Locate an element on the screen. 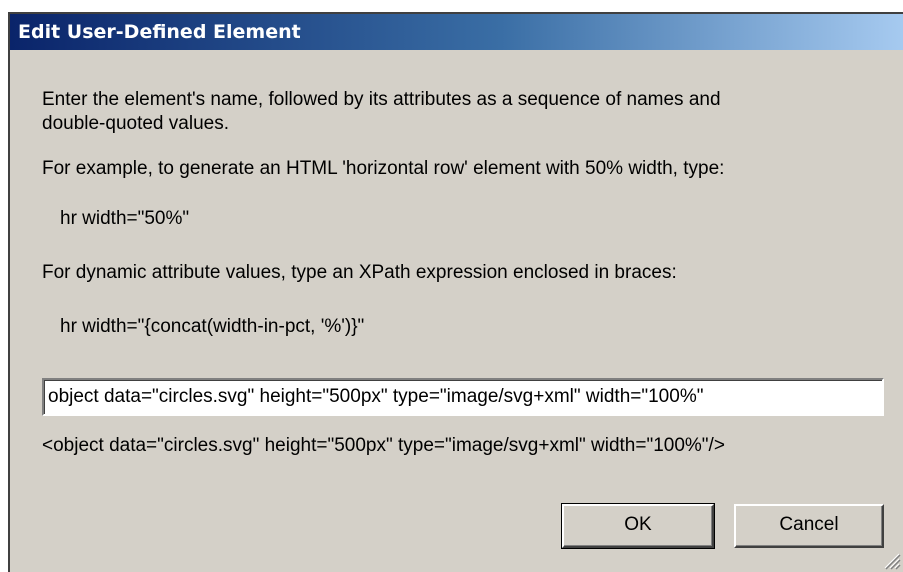 The width and height of the screenshot is (903, 572). example-code-text: hr width="50%" is located at coordinates (125, 218).